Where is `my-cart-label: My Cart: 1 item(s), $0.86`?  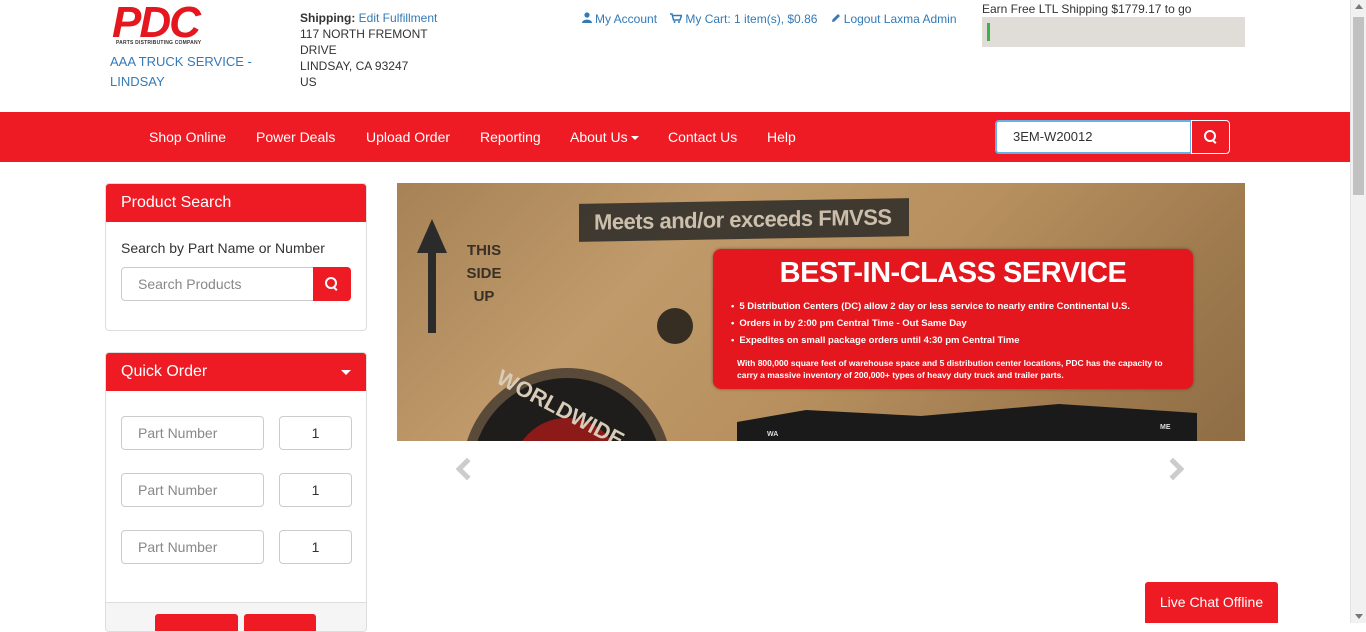 my-cart-label: My Cart: 1 item(s), $0.86 is located at coordinates (751, 19).